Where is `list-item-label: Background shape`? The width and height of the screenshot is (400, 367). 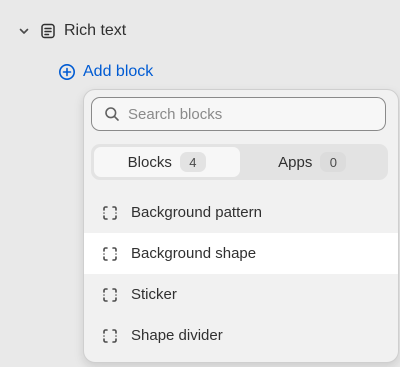
list-item-label: Background shape is located at coordinates (194, 253).